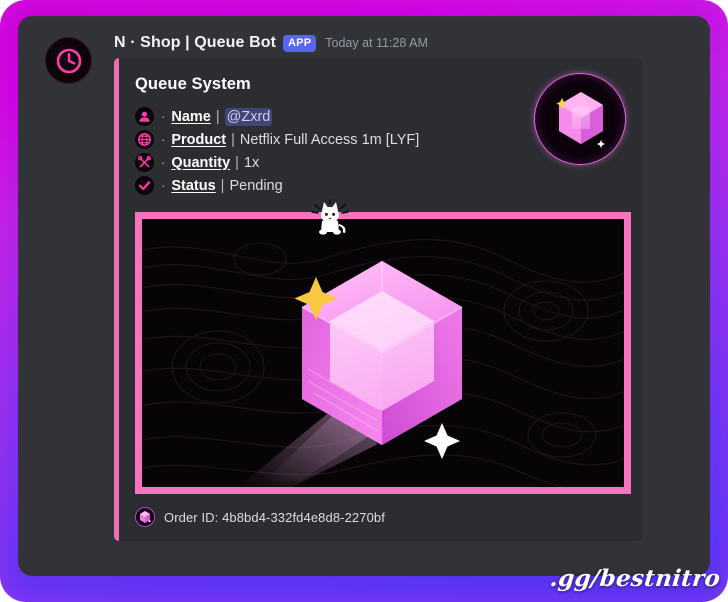 The image size is (728, 602). Describe the element at coordinates (327, 116) in the screenshot. I see `embed-field-name: · Name | @Zxrd` at that location.